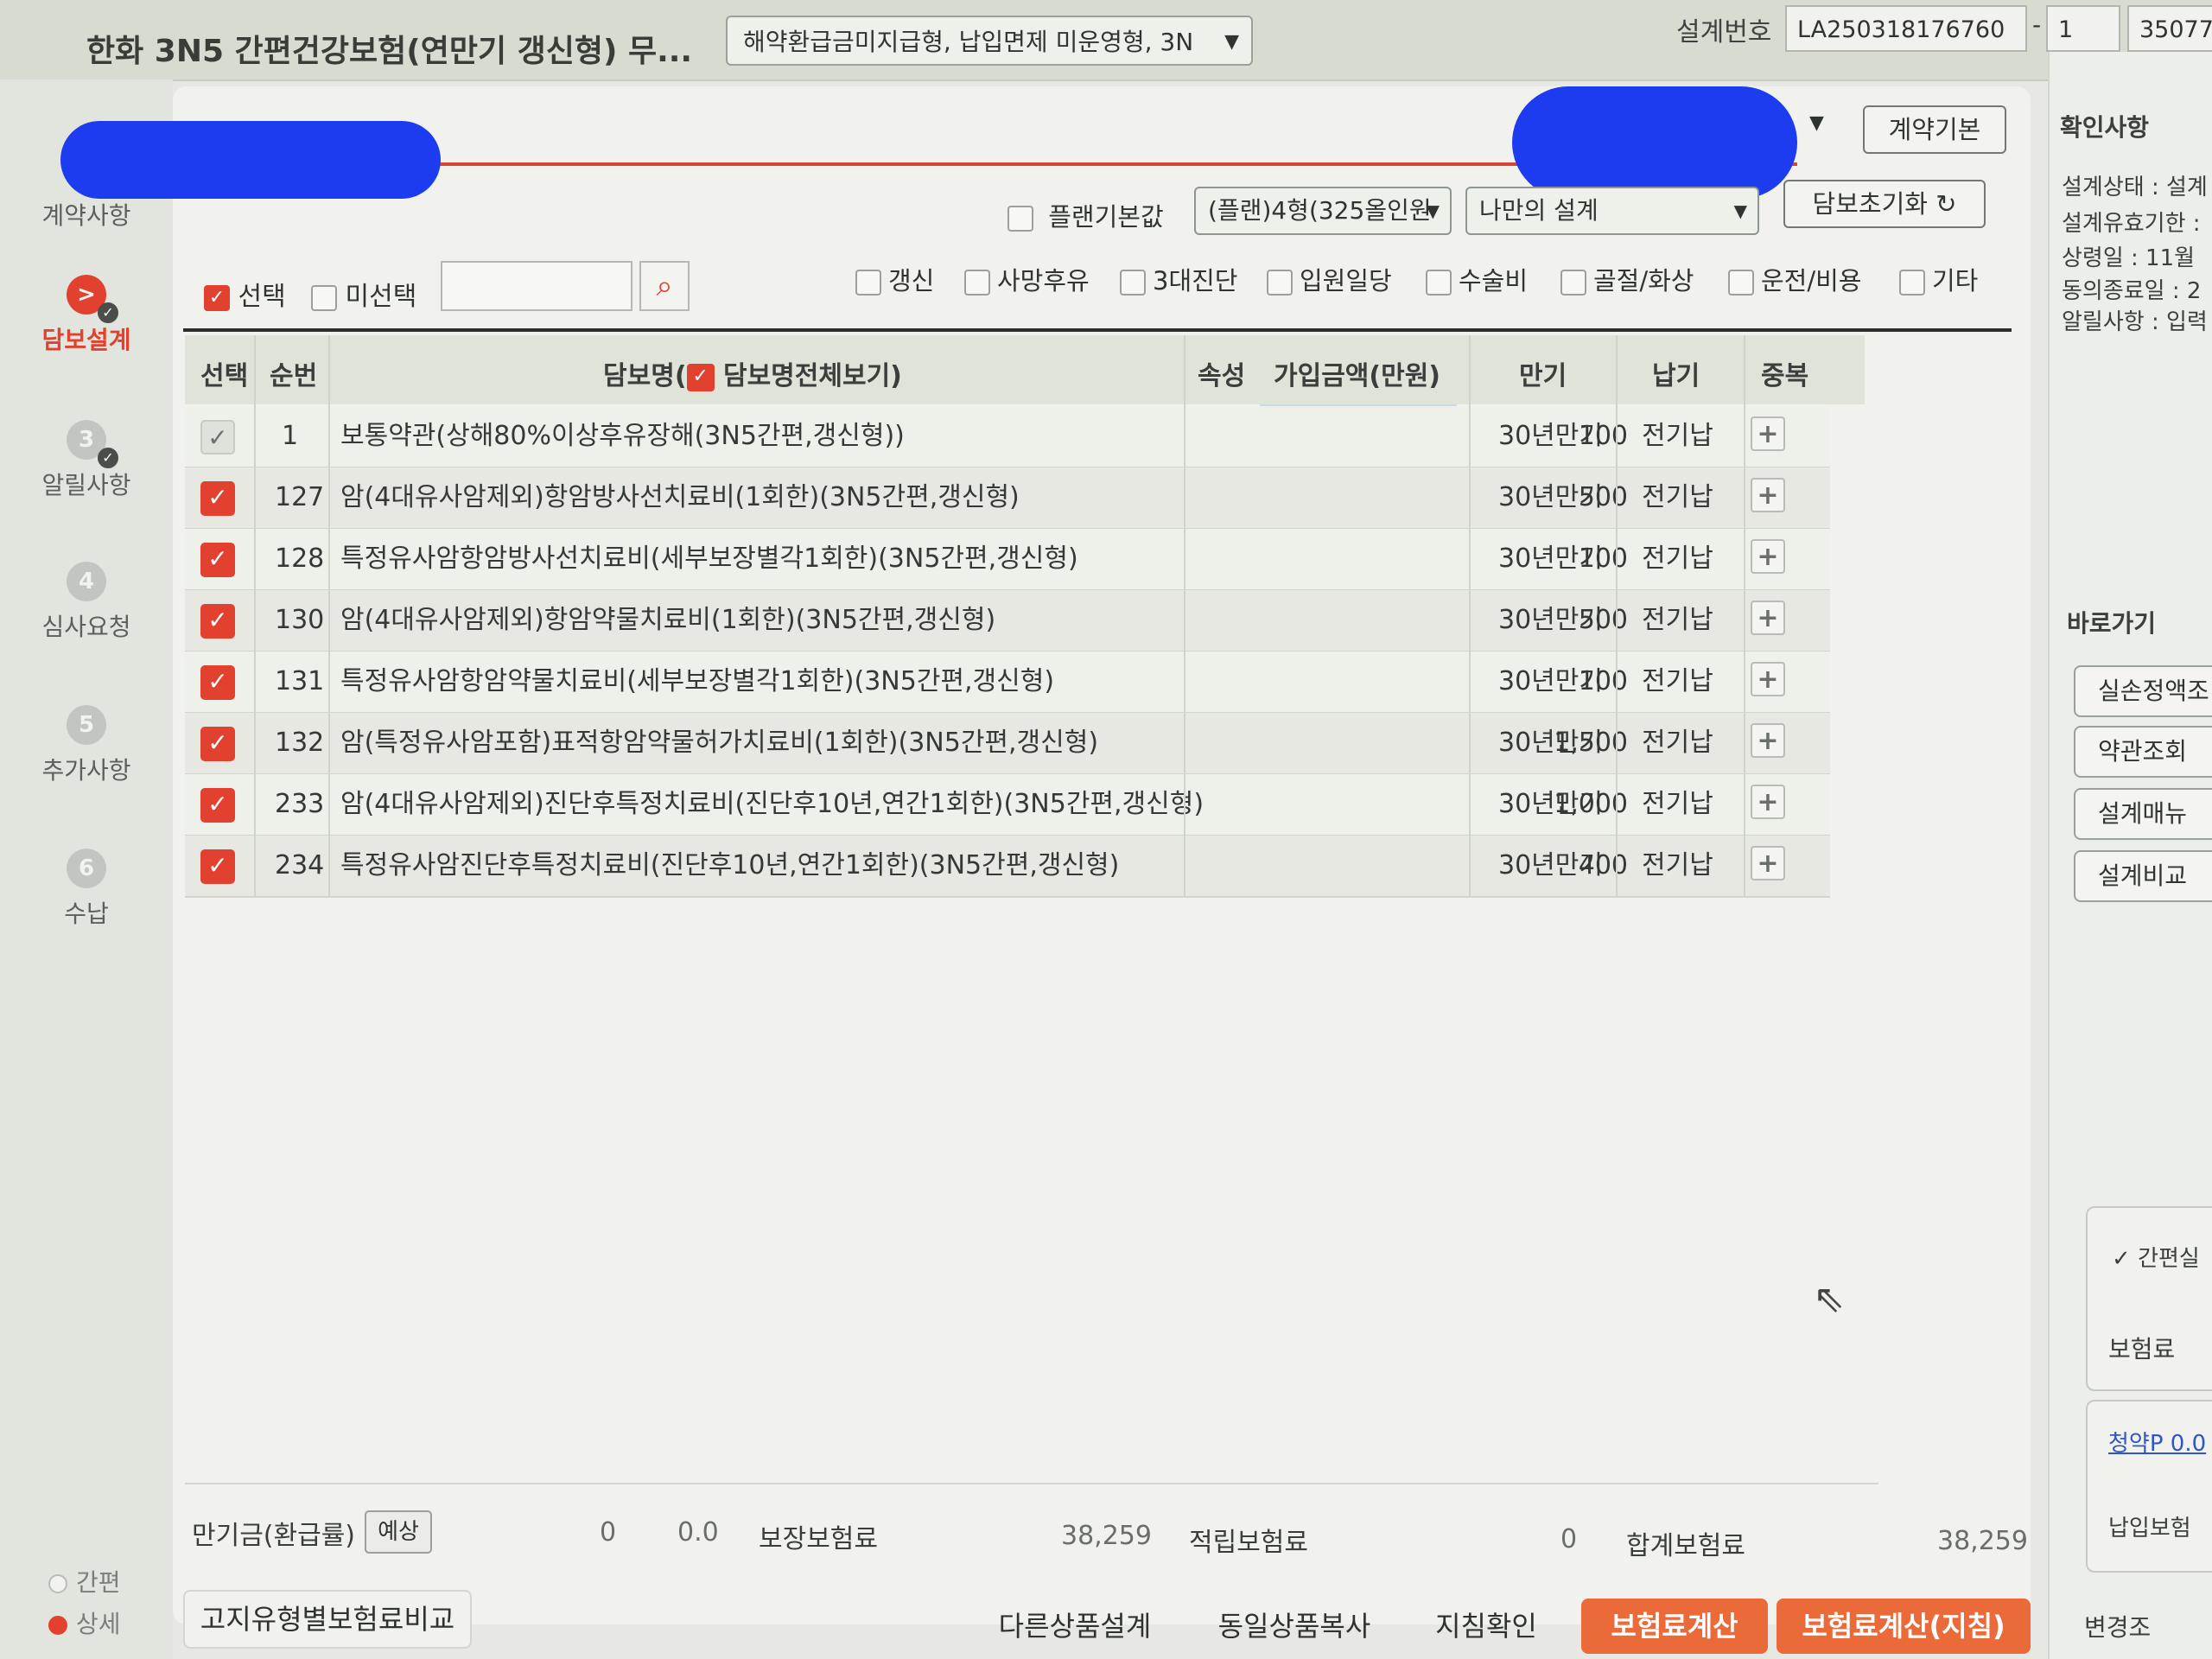 Image resolution: width=2212 pixels, height=1659 pixels. What do you see at coordinates (2143, 752) in the screenshot?
I see `shortcut-button: 약관조회` at bounding box center [2143, 752].